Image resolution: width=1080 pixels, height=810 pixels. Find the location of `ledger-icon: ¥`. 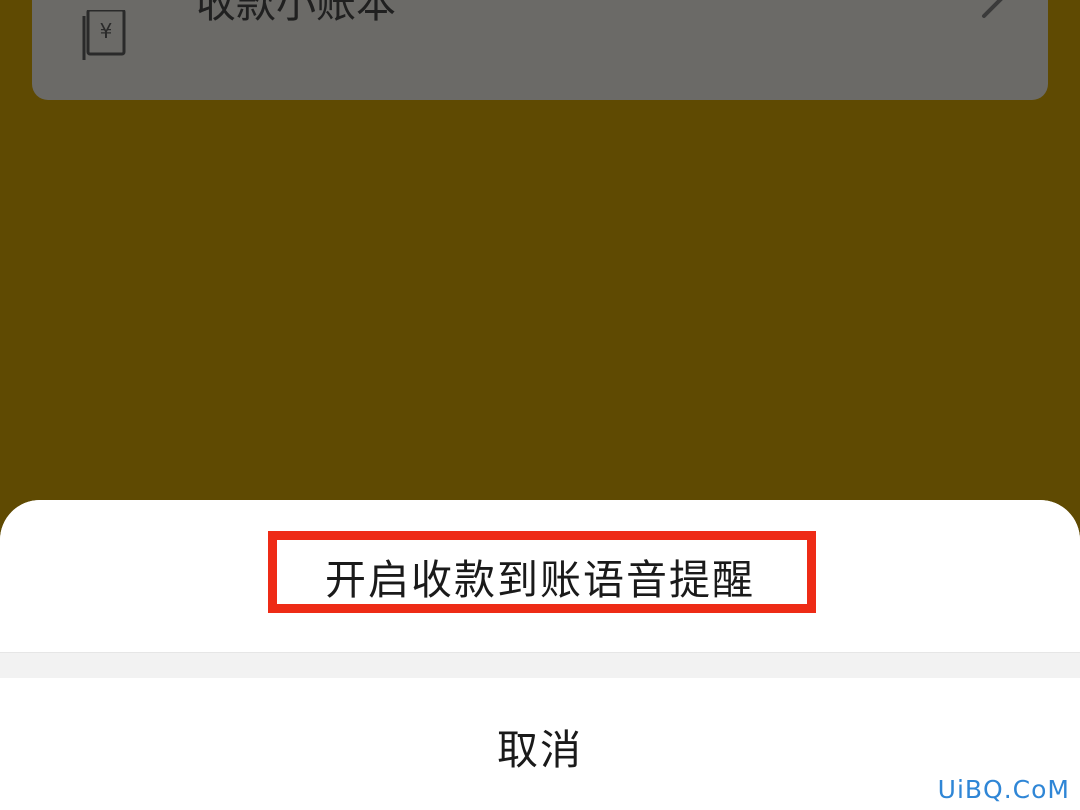

ledger-icon: ¥ is located at coordinates (104, 35).